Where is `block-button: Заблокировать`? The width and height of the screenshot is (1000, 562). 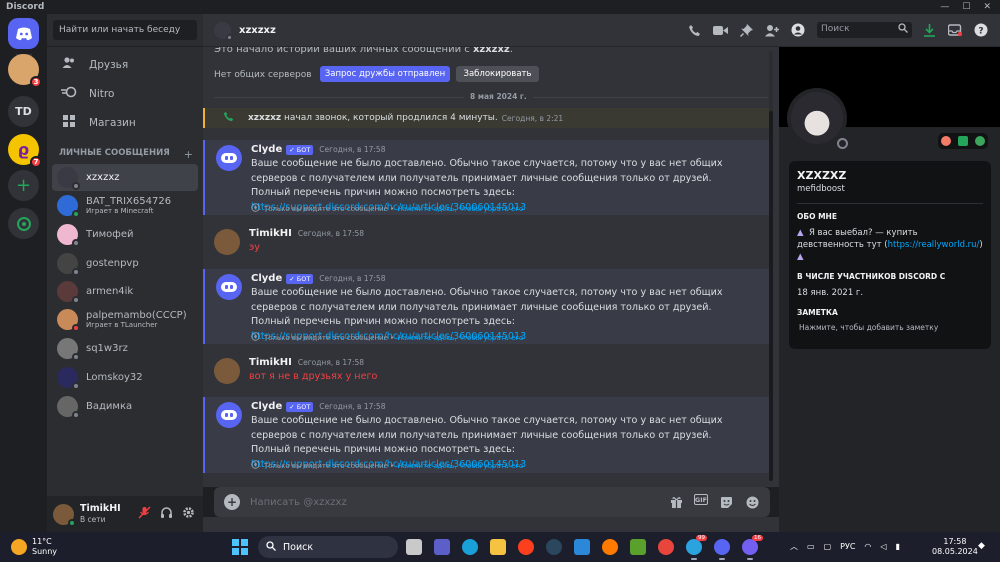 block-button: Заблокировать is located at coordinates (497, 74).